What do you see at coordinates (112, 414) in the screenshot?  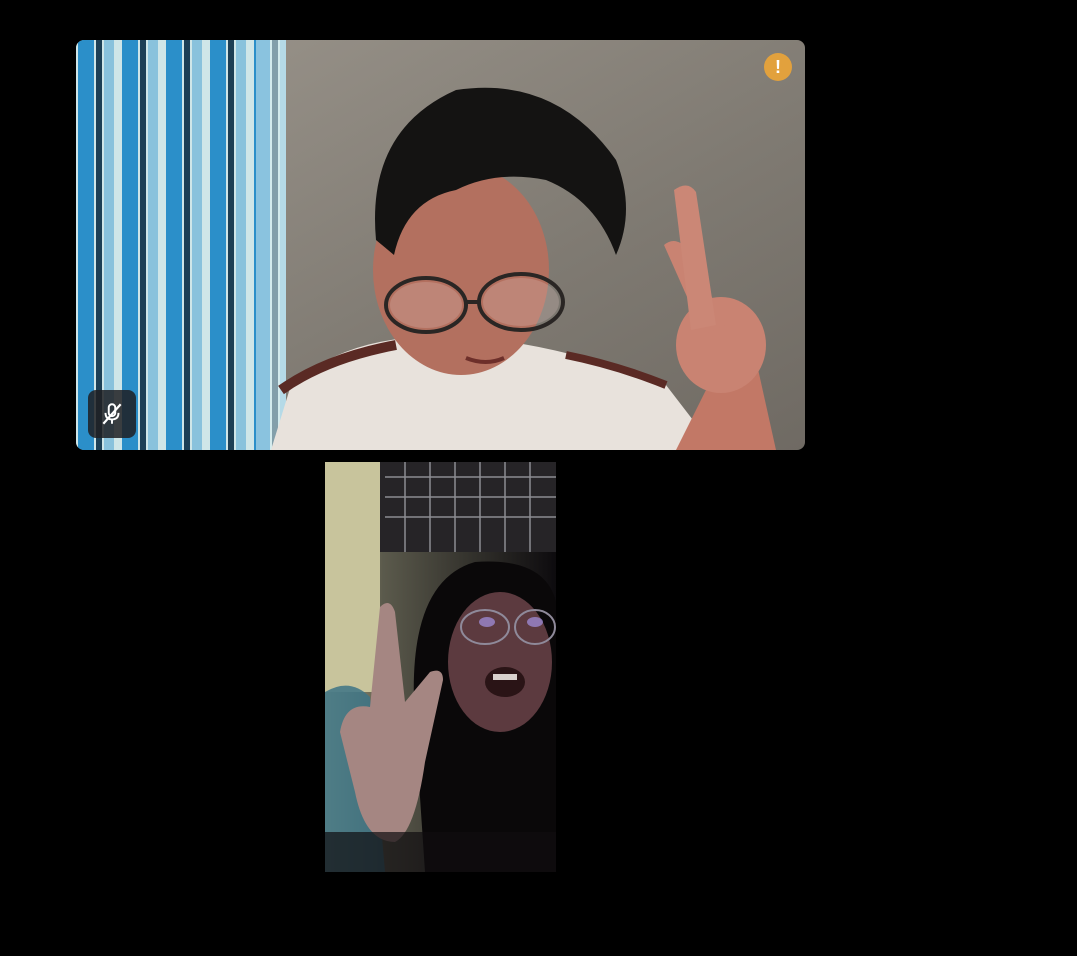 I see `mic-off-icon` at bounding box center [112, 414].